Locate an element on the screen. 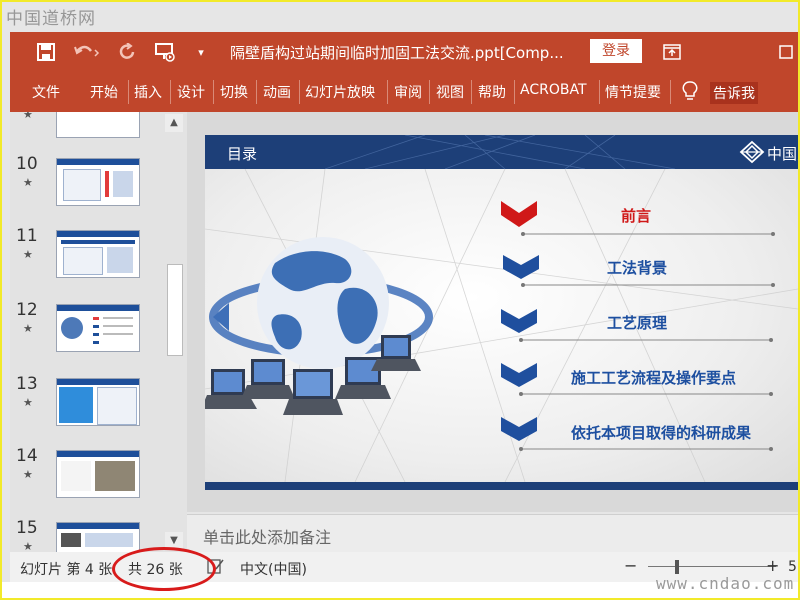  highlight-circle-annotation is located at coordinates (164, 569).